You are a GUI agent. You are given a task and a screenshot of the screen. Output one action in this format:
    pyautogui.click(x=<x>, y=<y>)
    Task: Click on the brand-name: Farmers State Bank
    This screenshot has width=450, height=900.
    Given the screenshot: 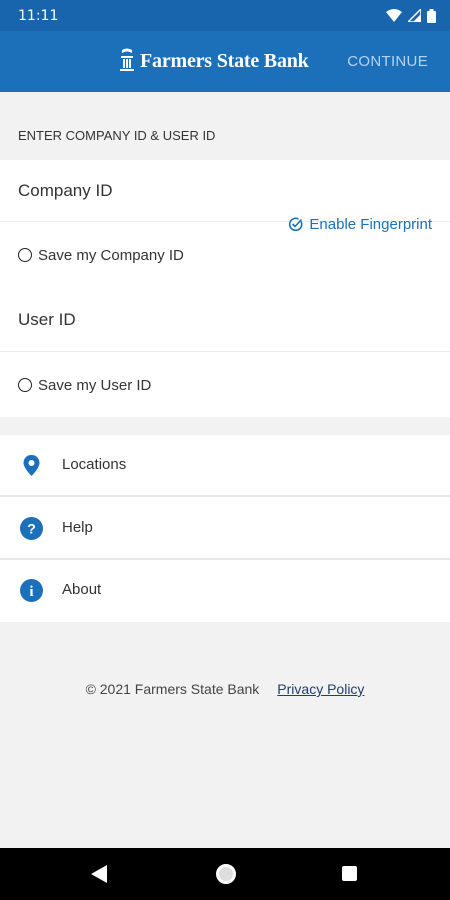 What is the action you would take?
    pyautogui.click(x=224, y=60)
    